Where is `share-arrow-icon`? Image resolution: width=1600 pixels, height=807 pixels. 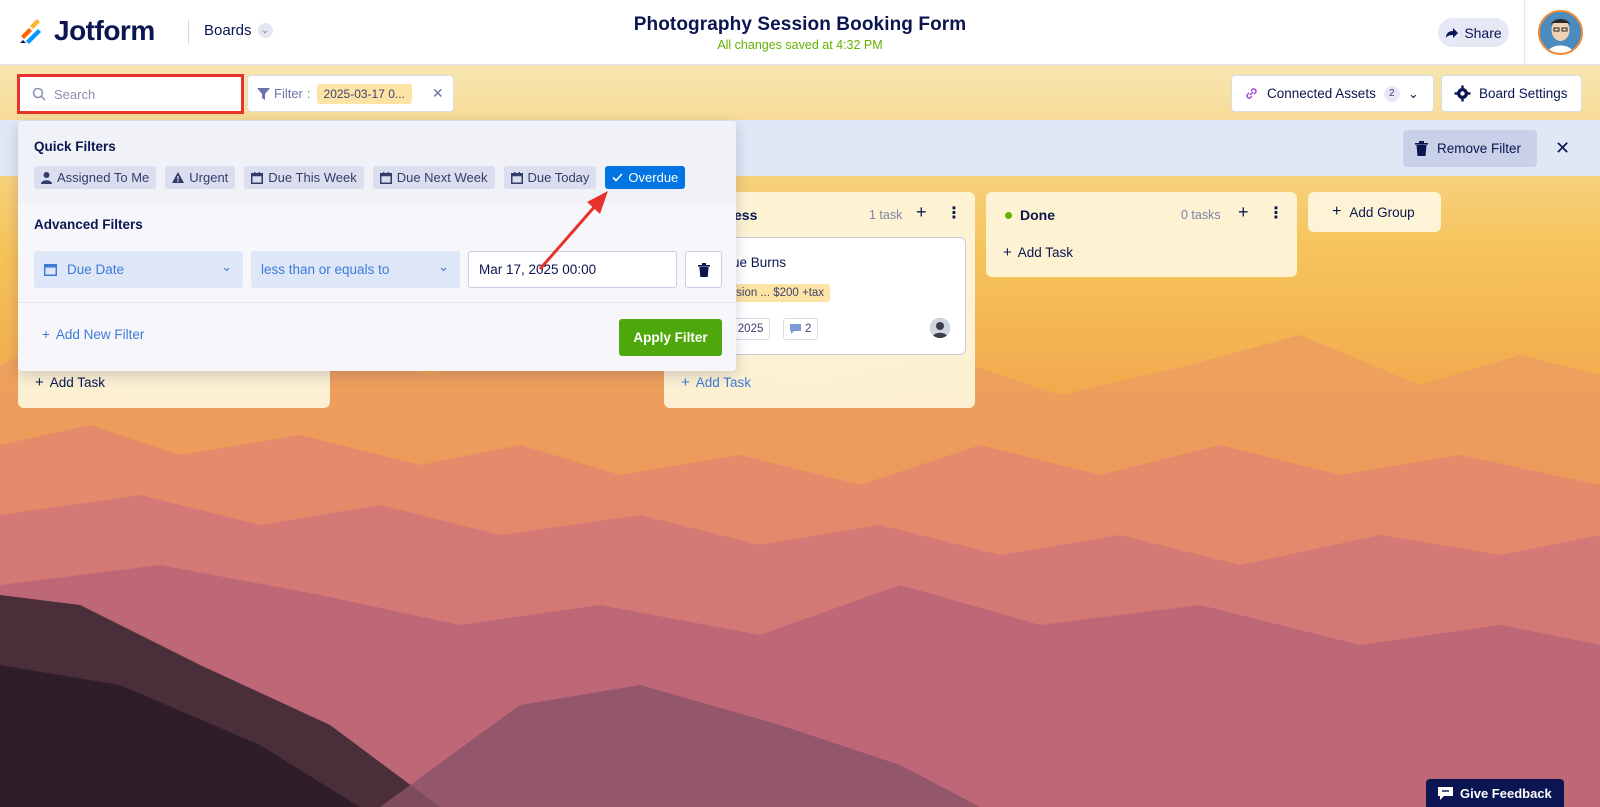 share-arrow-icon is located at coordinates (1452, 32).